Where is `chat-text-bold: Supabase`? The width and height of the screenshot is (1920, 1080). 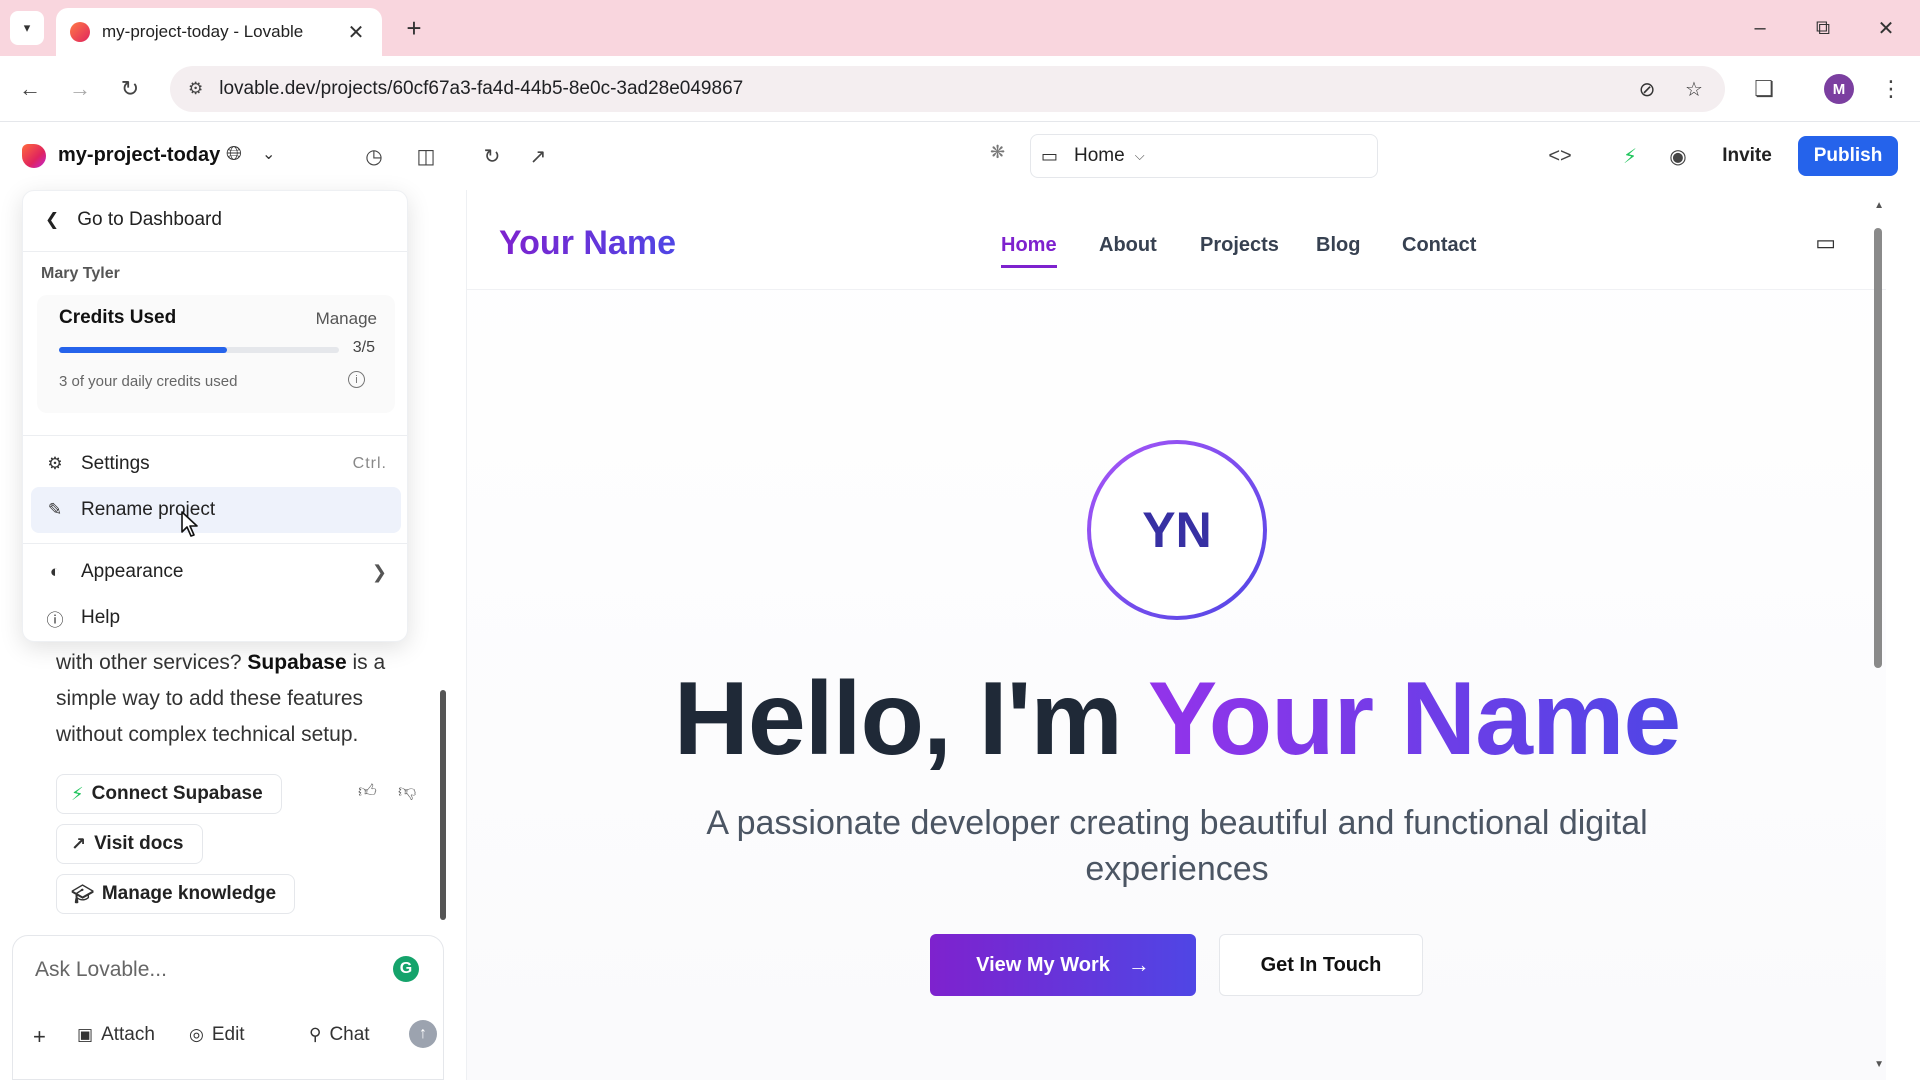
chat-text-bold: Supabase is located at coordinates (297, 662).